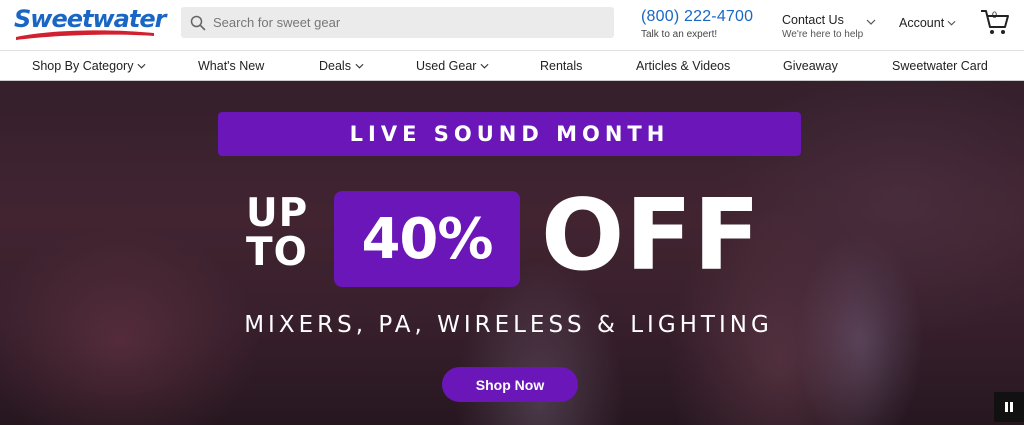 Image resolution: width=1024 pixels, height=425 pixels. I want to click on phone-number: (800) 222-4700, so click(697, 17).